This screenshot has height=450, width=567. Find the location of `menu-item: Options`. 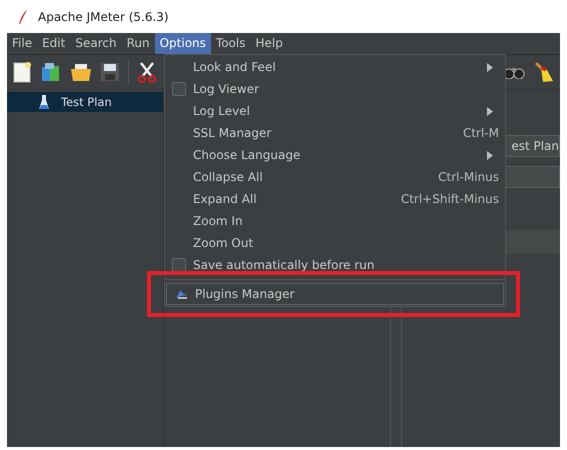

menu-item: Options is located at coordinates (182, 43).